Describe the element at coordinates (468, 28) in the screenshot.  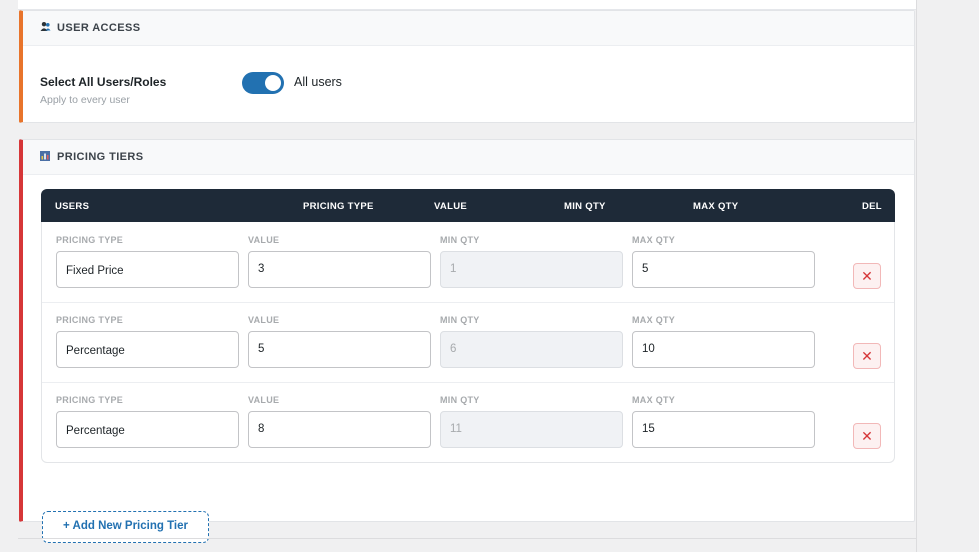
I see `user-access-header: USER ACCESS` at that location.